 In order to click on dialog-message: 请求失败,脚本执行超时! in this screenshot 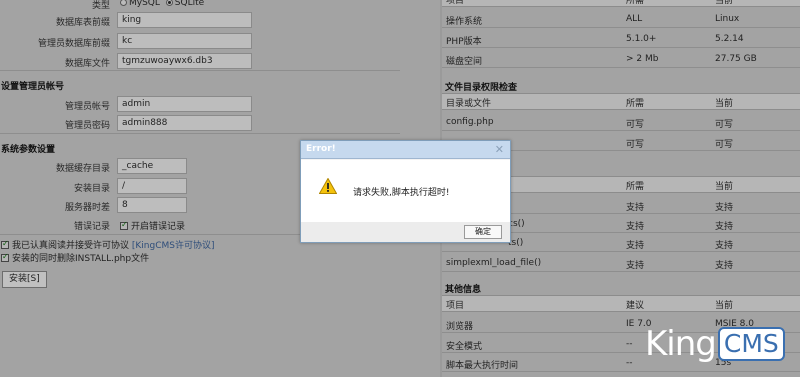, I will do `click(401, 193)`.